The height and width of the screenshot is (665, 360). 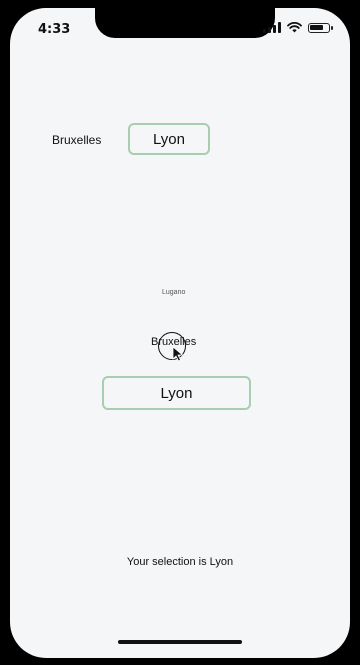 I want to click on selected-city-button: Lyon, so click(x=176, y=393).